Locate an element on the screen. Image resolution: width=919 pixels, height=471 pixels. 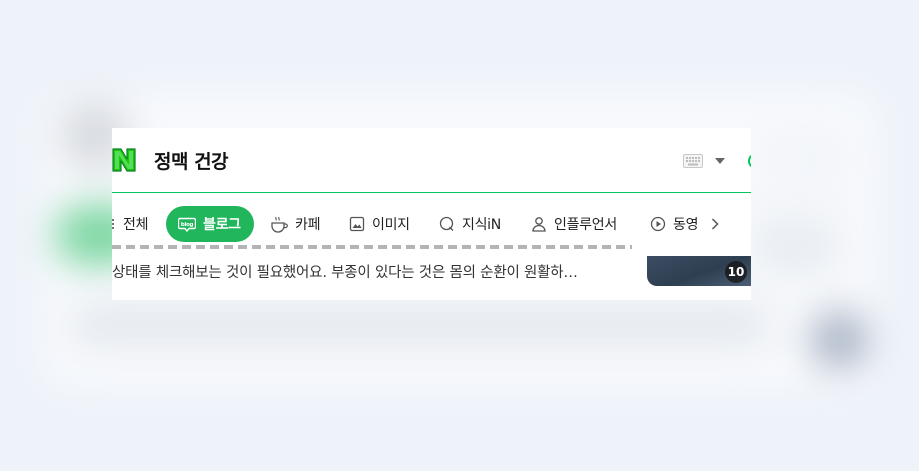
tab-video: 동영 is located at coordinates (674, 224).